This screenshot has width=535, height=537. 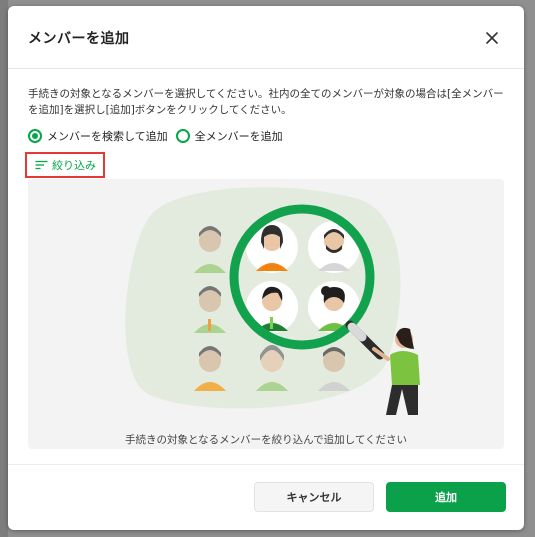 What do you see at coordinates (79, 39) in the screenshot?
I see `dialog-title: メンバーを追加` at bounding box center [79, 39].